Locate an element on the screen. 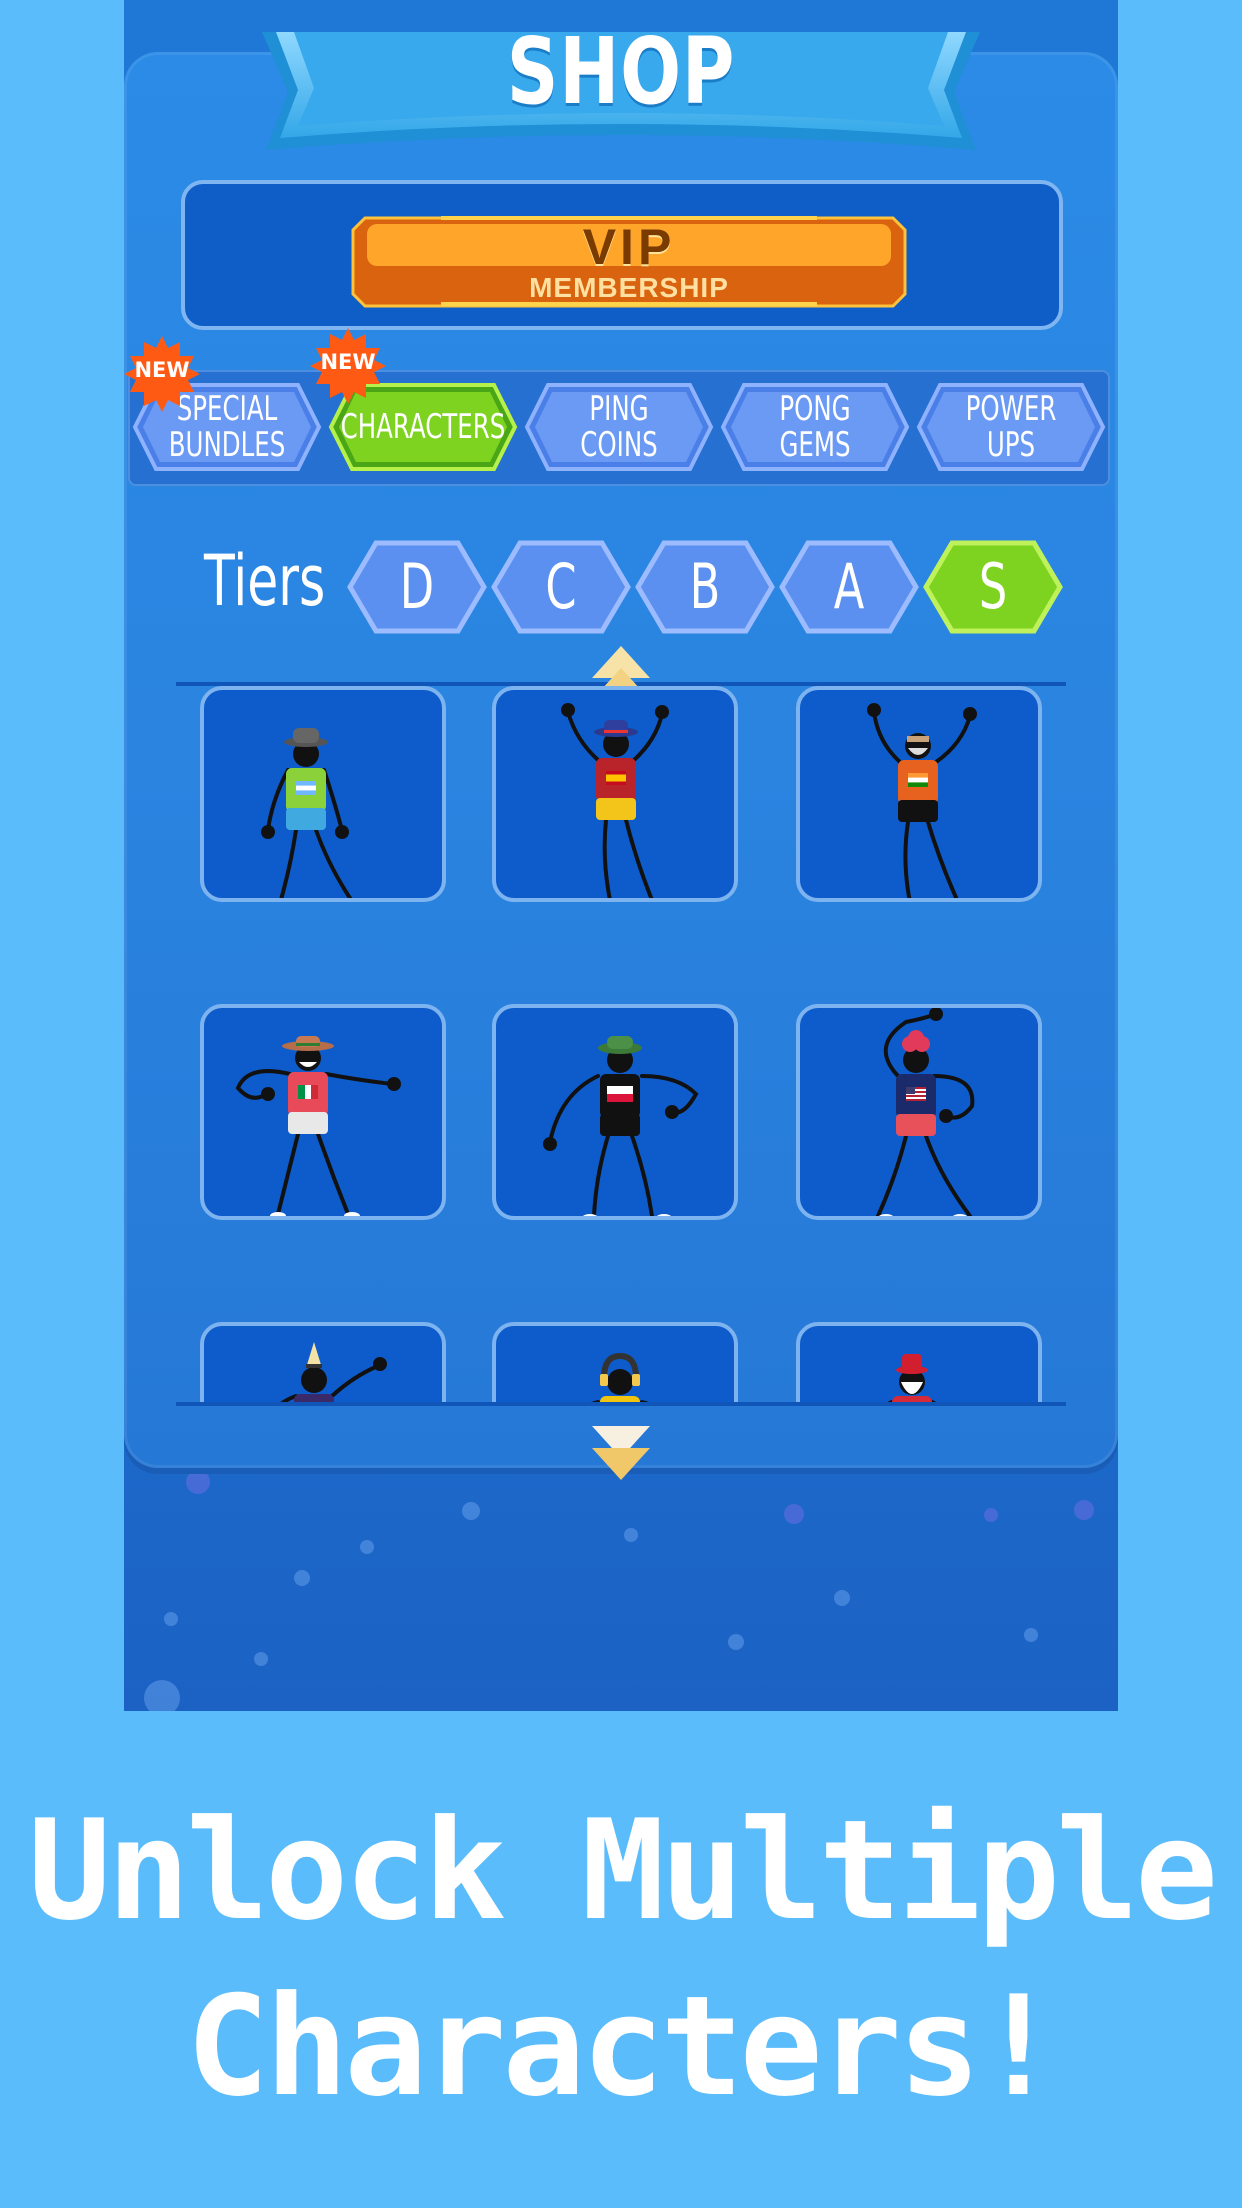 The width and height of the screenshot is (1242, 2208). tier-d-button: D is located at coordinates (417, 587).